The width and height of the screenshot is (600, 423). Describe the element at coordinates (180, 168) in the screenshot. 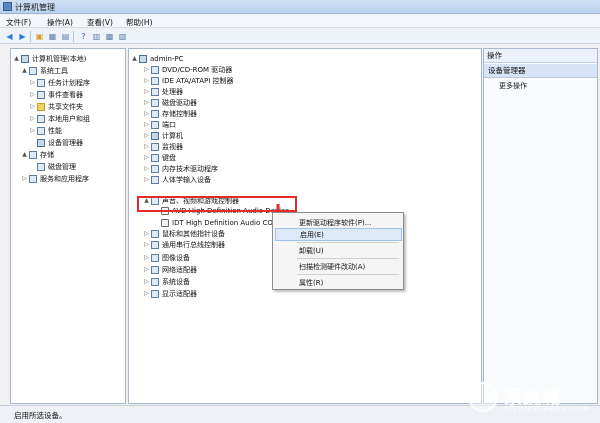

I see `device-category-memory: ▷ 内存技术驱动程序` at that location.